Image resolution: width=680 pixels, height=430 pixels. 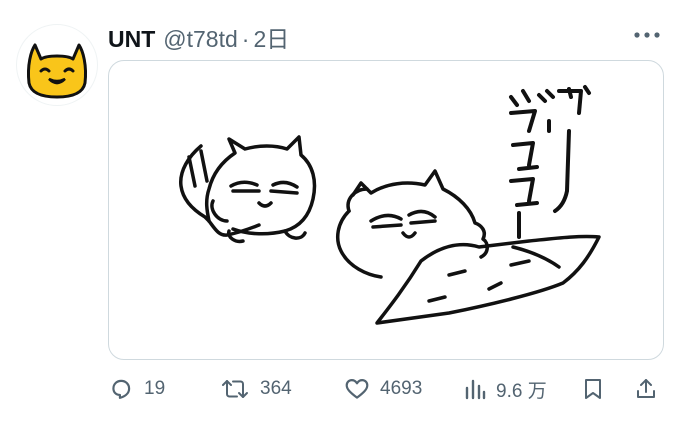 What do you see at coordinates (131, 39) in the screenshot?
I see `author-name: UNT` at bounding box center [131, 39].